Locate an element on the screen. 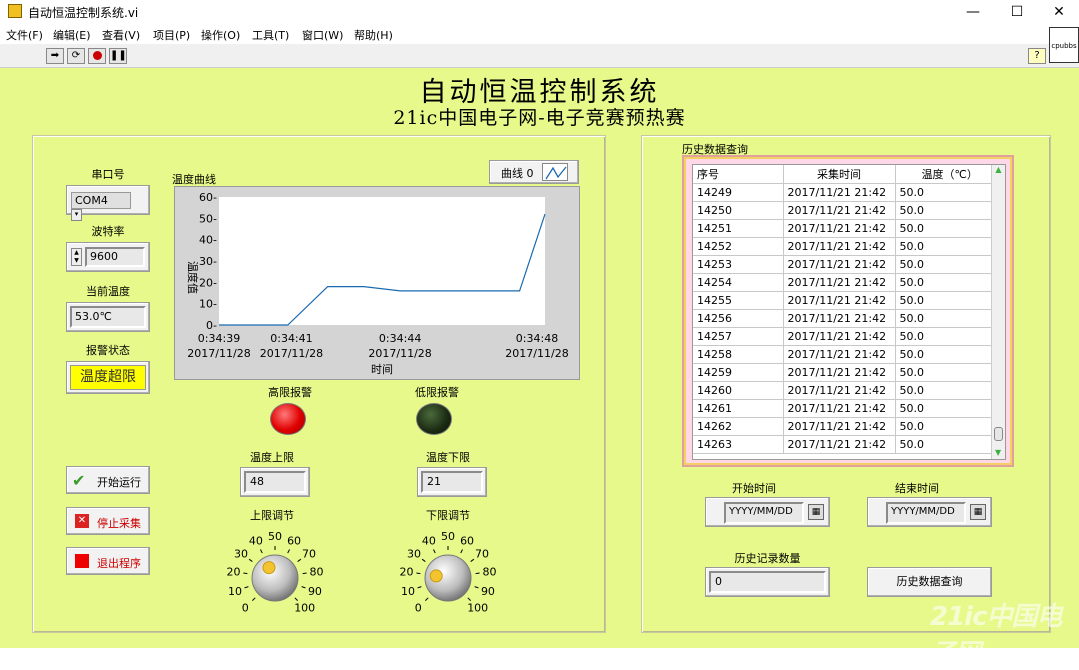 This screenshot has width=1079, height=670. history-query-button: 历史数据查询 is located at coordinates (929, 582).